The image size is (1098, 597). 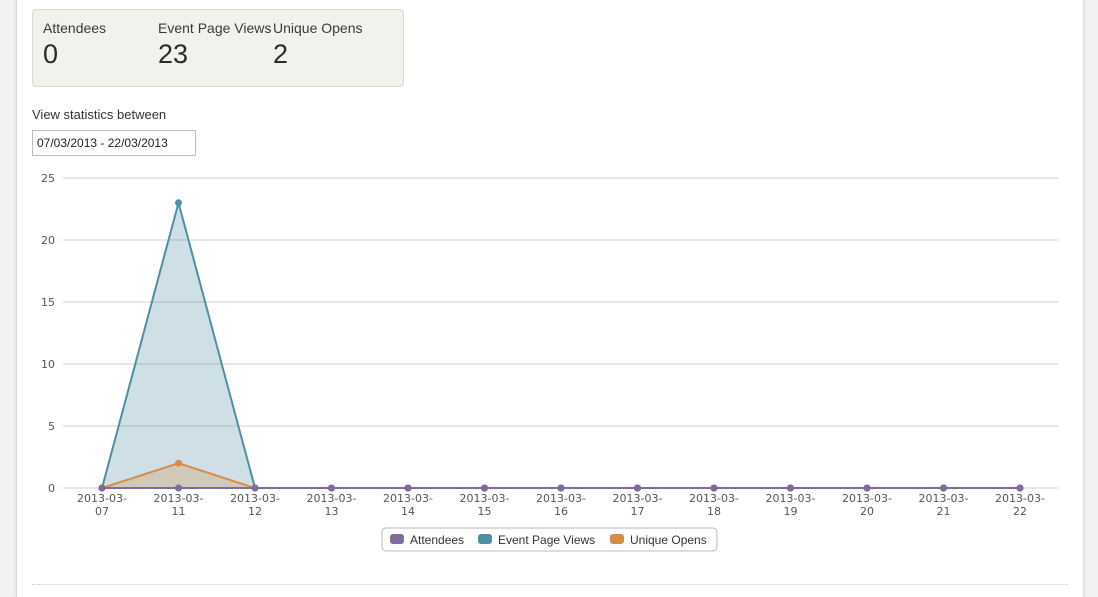 I want to click on x-tick-label: 2013-03-13, so click(x=332, y=505).